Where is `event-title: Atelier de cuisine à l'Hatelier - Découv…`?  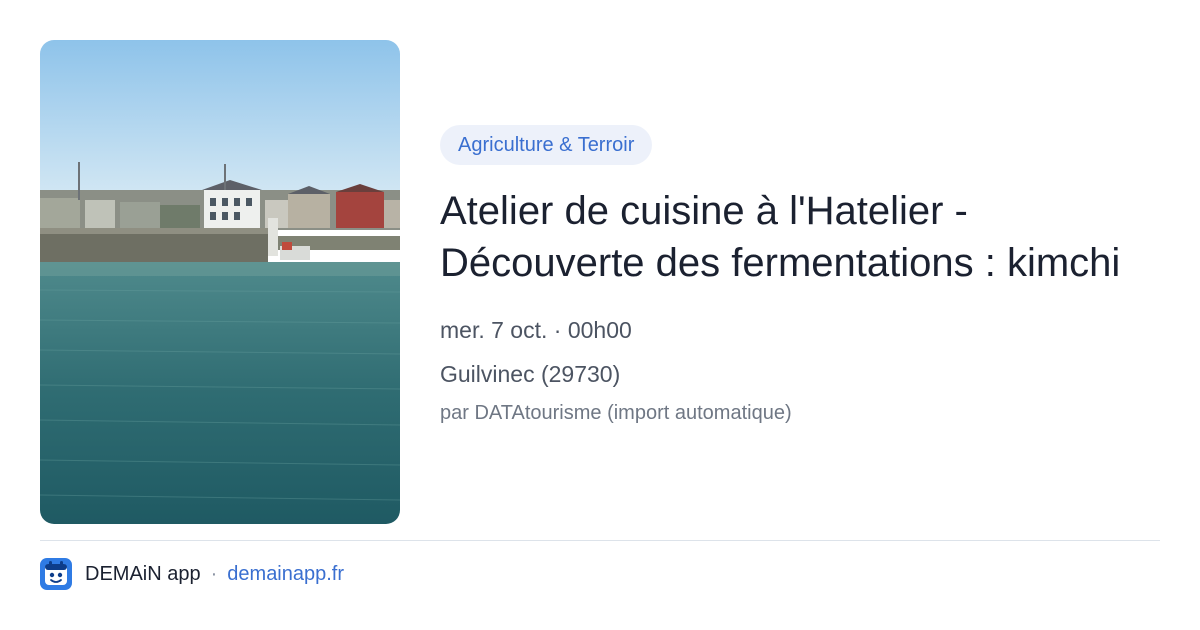 event-title: Atelier de cuisine à l'Hatelier - Découv… is located at coordinates (792, 237).